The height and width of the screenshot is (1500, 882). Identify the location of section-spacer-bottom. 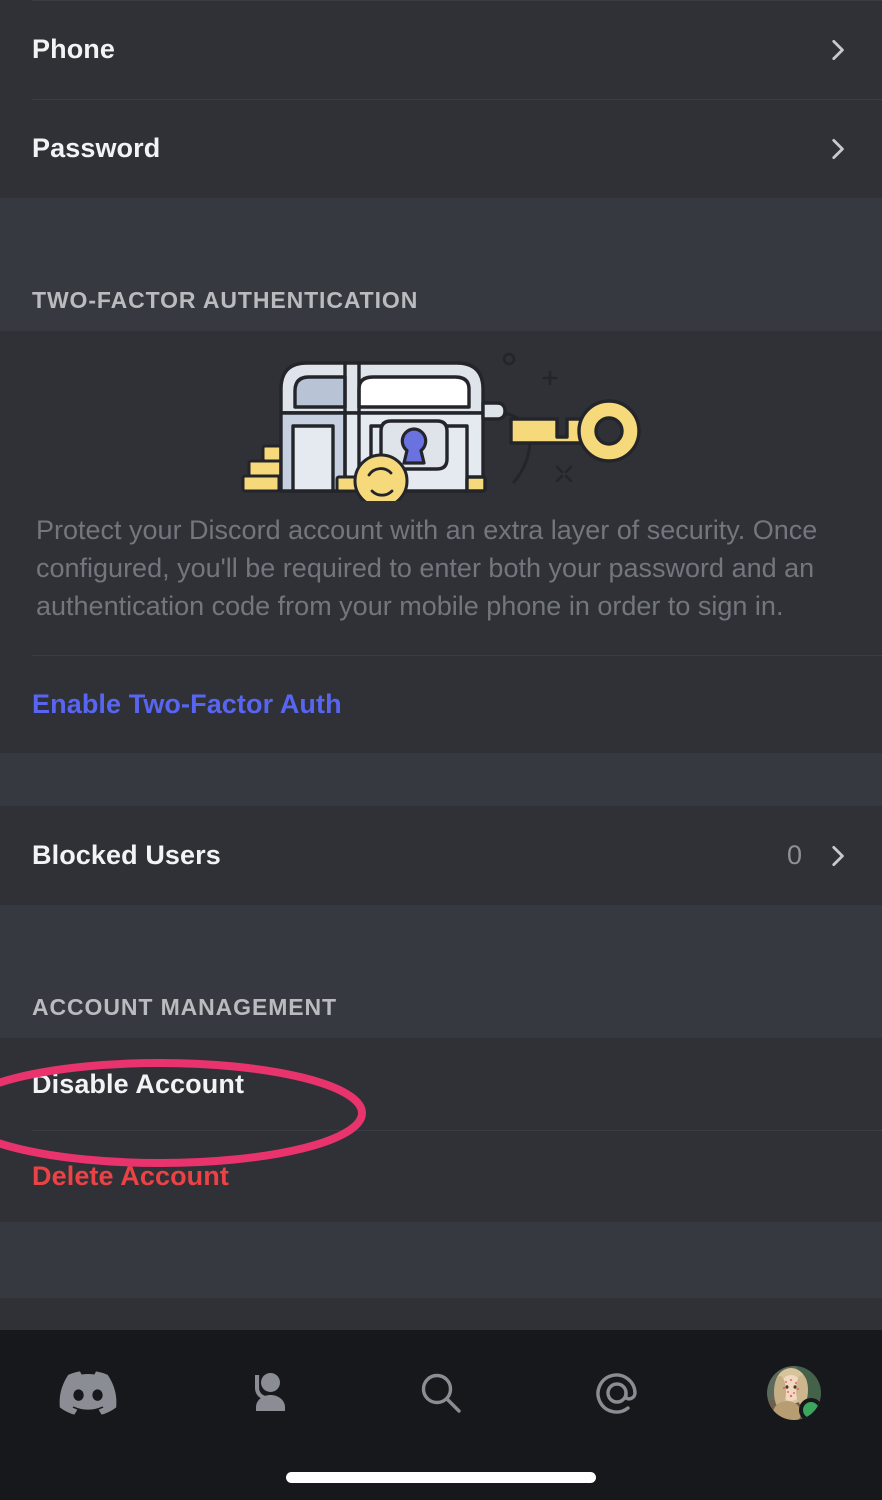
(441, 1260).